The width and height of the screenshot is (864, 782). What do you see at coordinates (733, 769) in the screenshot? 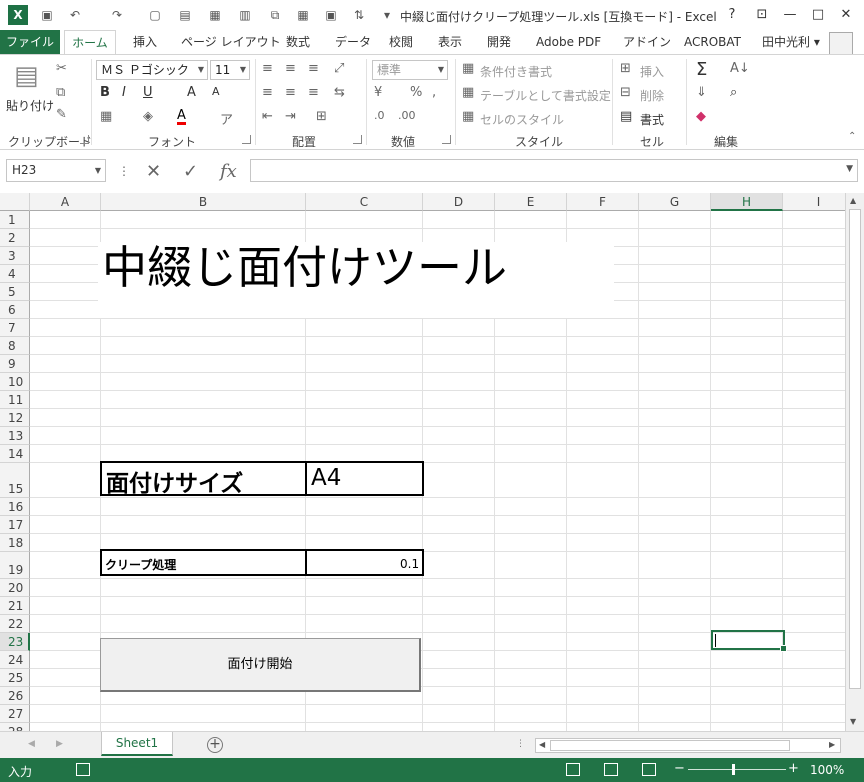
I see `zoom-slider-thumb` at bounding box center [733, 769].